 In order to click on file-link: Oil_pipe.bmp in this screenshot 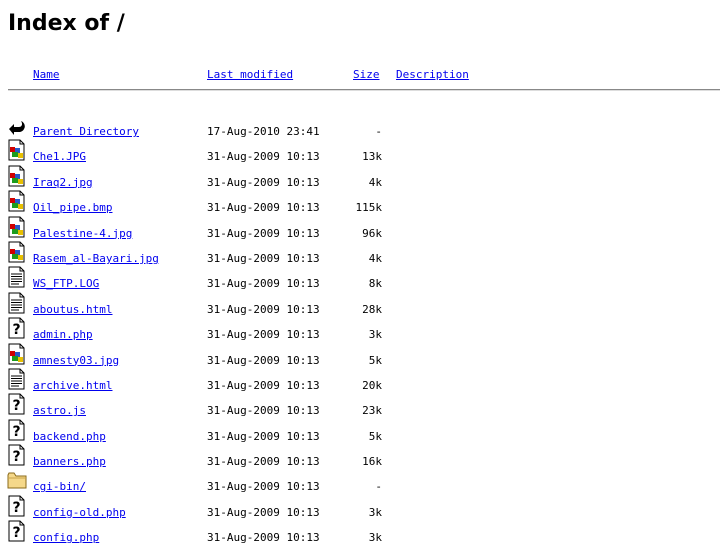, I will do `click(72, 208)`.